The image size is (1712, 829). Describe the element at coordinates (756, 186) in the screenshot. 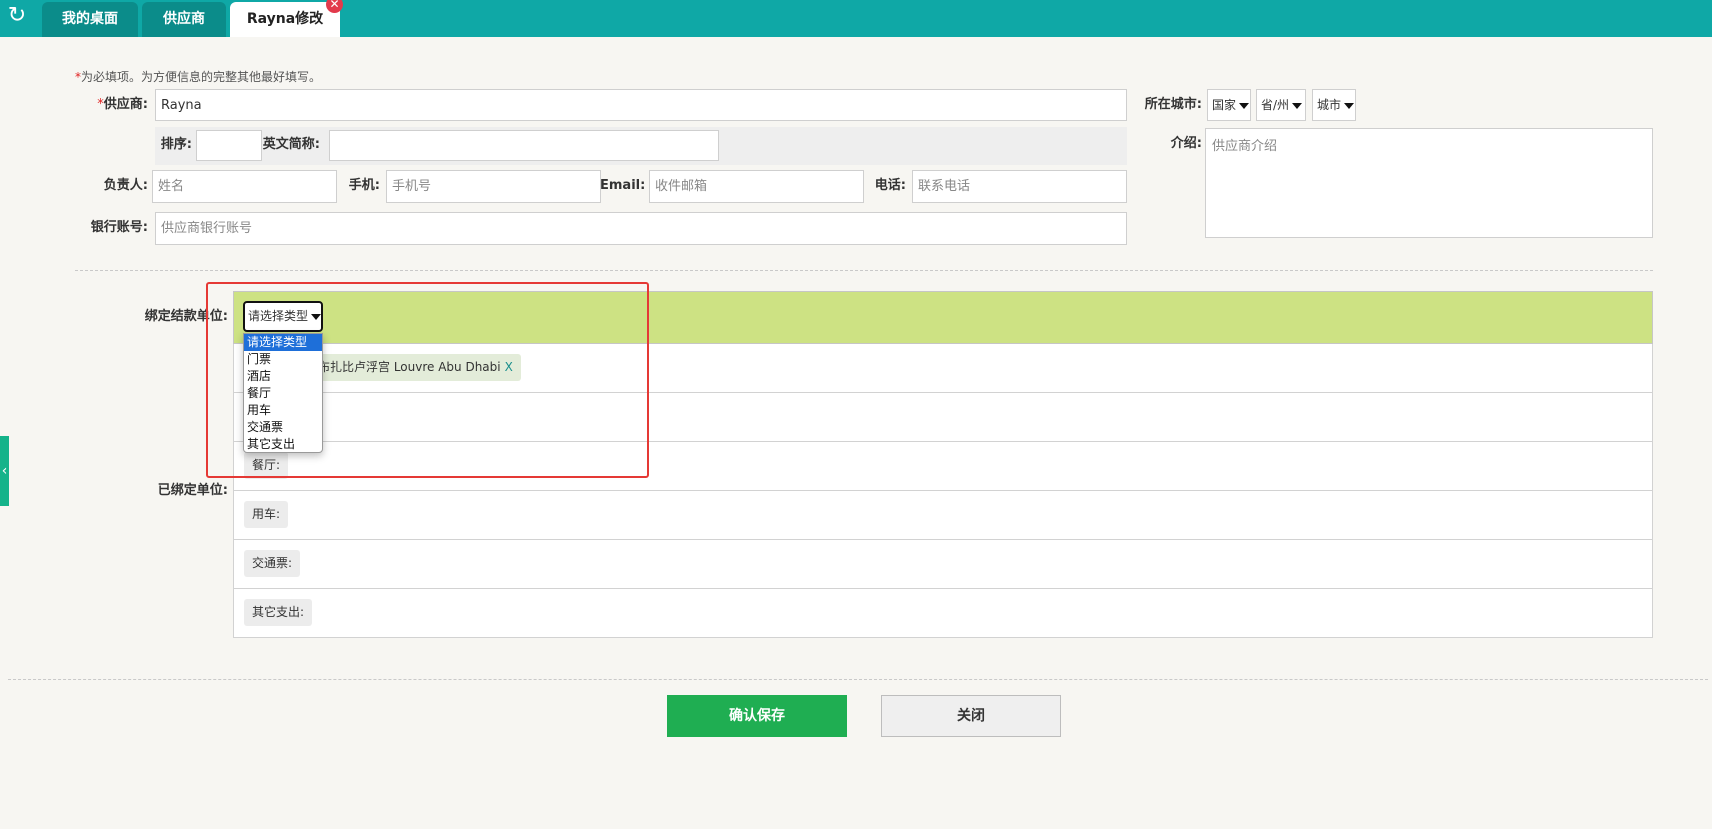

I see `email-input` at that location.